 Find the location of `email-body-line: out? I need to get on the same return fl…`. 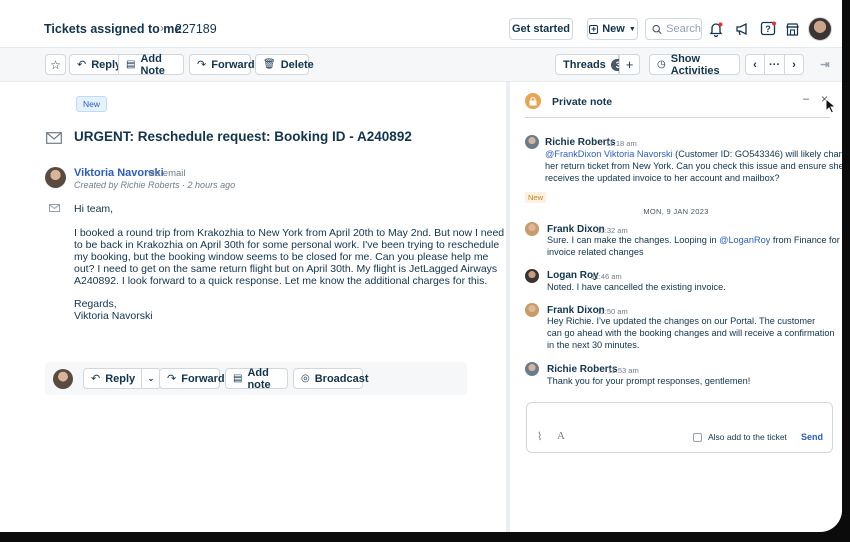

email-body-line: out? I need to get on the same return fl… is located at coordinates (286, 269).